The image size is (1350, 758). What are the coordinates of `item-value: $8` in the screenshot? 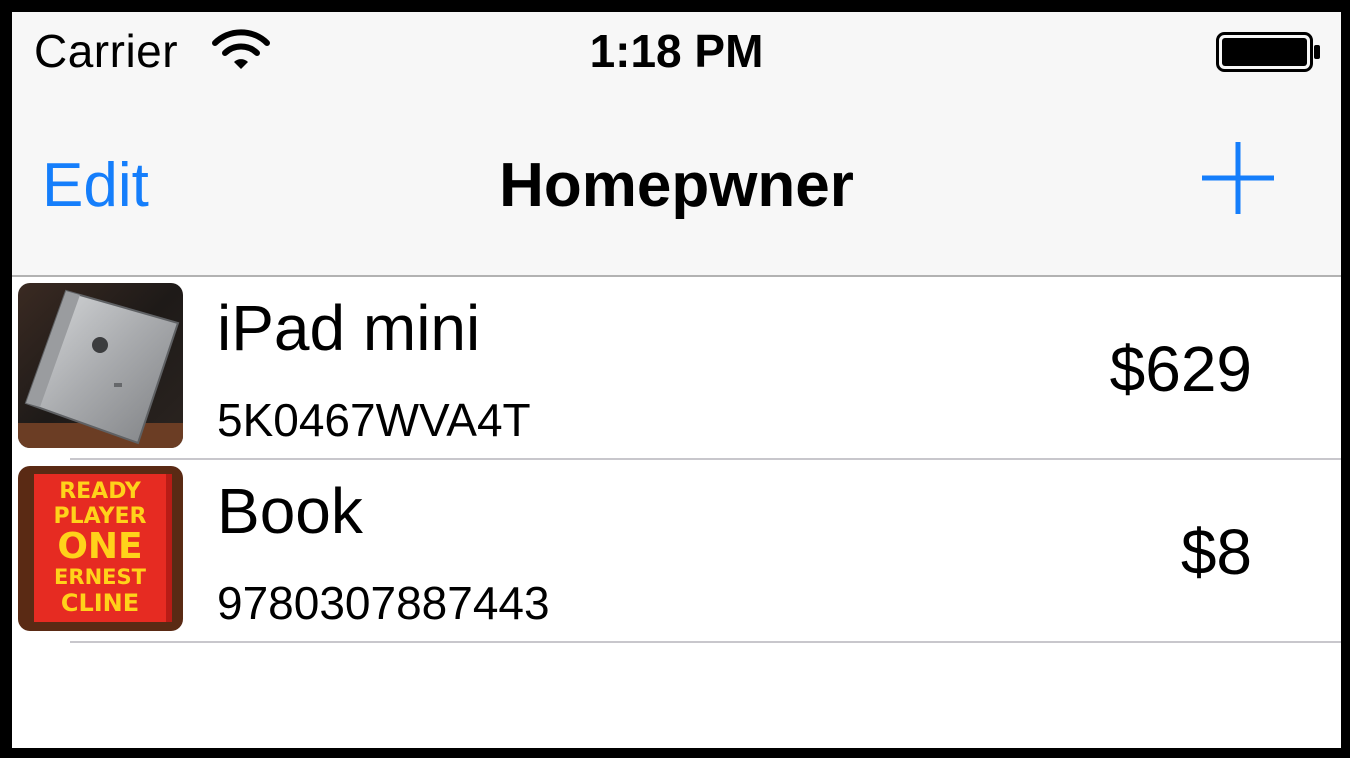 It's located at (1216, 552).